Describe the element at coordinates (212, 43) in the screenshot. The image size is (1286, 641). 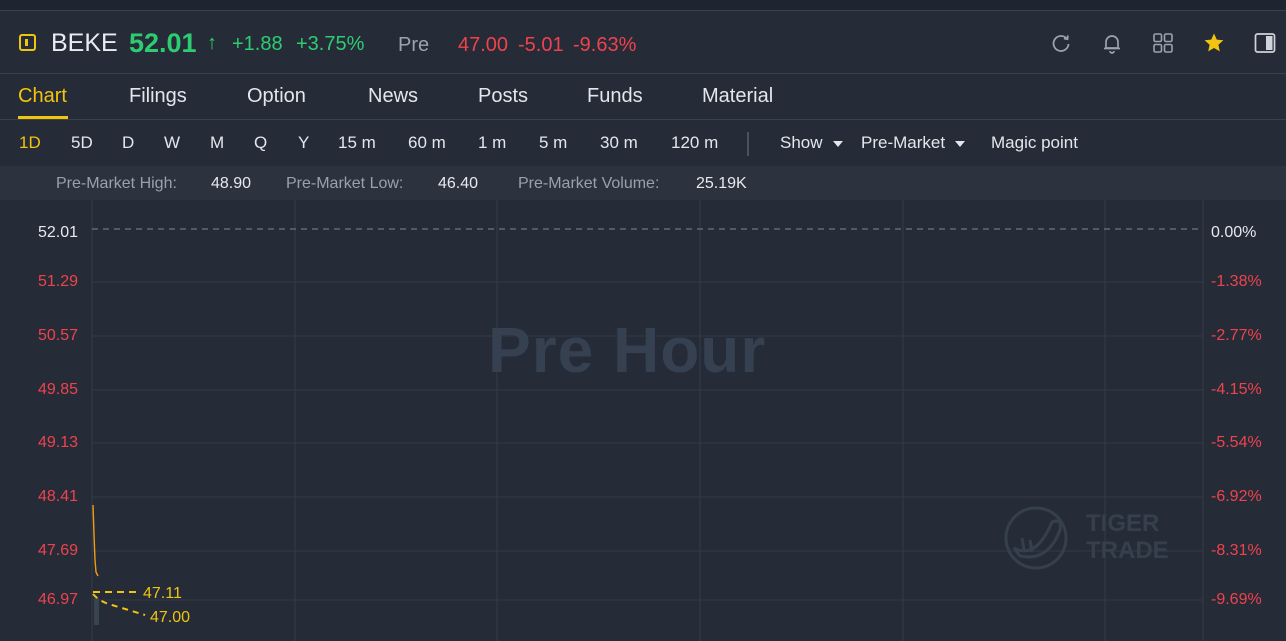
I see `price-up-arrow-icon: ↑` at that location.